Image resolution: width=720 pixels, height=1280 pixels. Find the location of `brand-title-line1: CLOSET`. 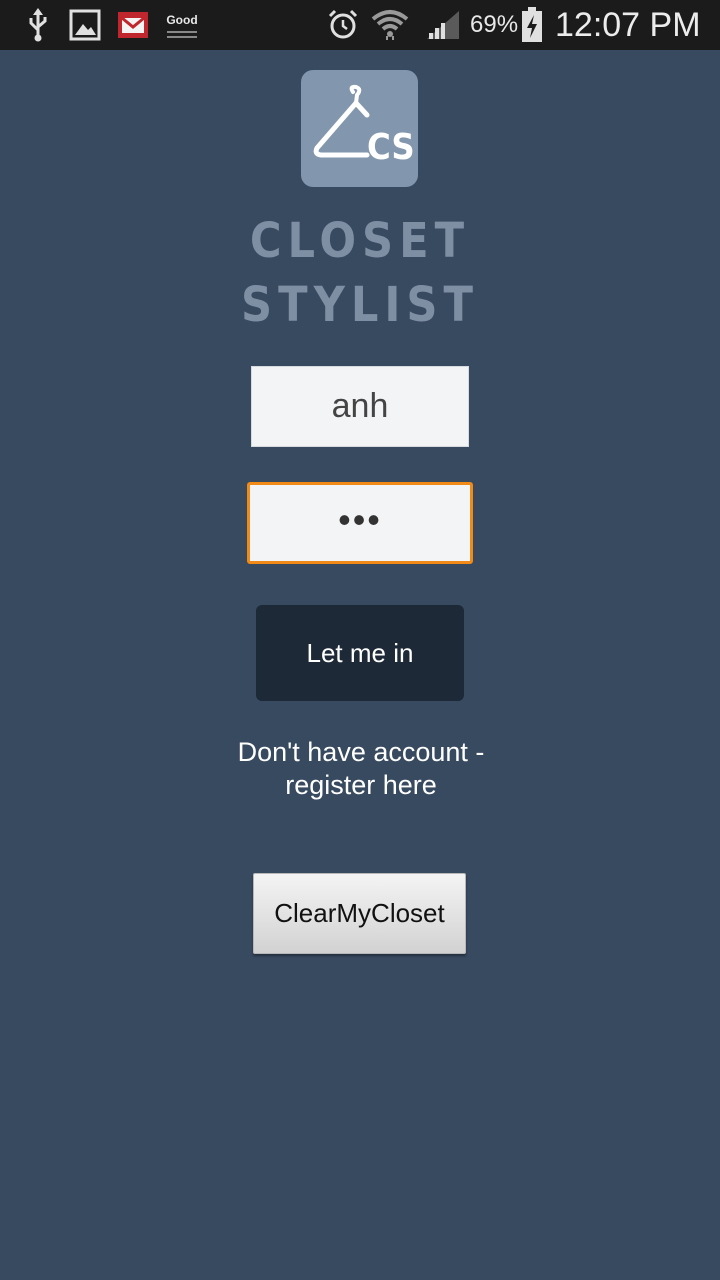

brand-title-line1: CLOSET is located at coordinates (360, 241).